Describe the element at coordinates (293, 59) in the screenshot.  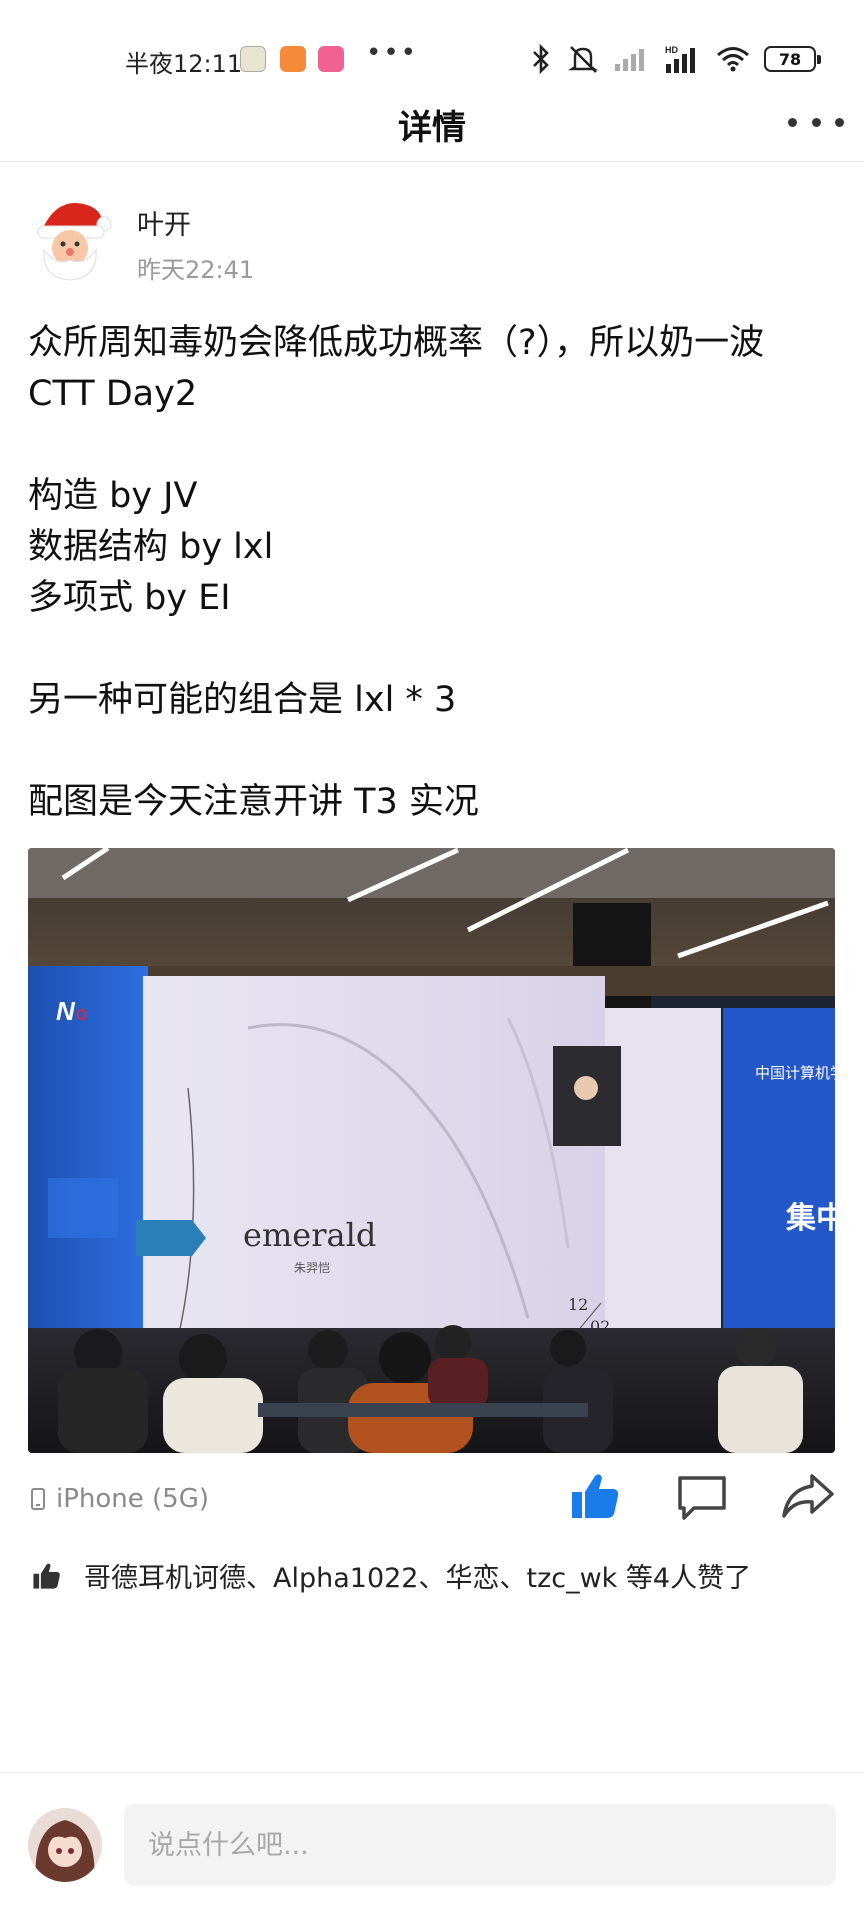
I see `mi-app-icon` at that location.